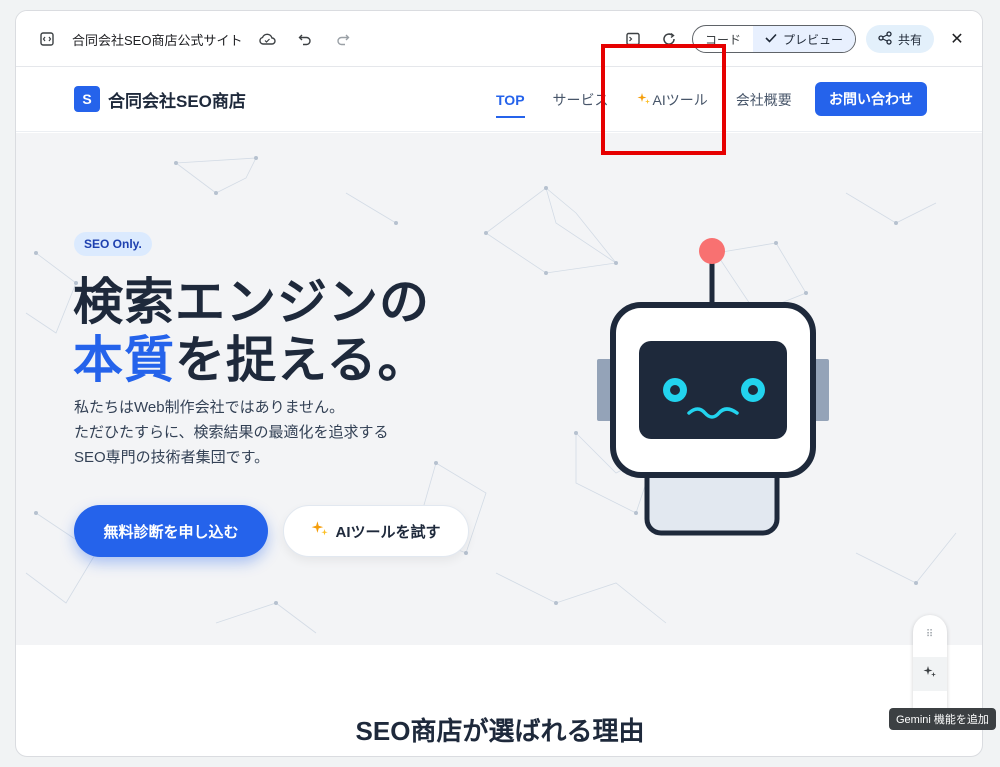 The image size is (1000, 767). I want to click on nav-item-top-label: TOP, so click(510, 100).